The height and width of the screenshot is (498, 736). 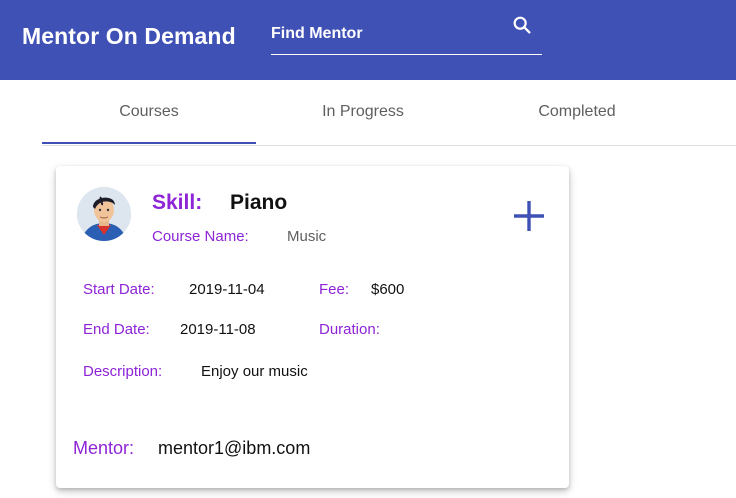 What do you see at coordinates (522, 25) in the screenshot?
I see `search-icon` at bounding box center [522, 25].